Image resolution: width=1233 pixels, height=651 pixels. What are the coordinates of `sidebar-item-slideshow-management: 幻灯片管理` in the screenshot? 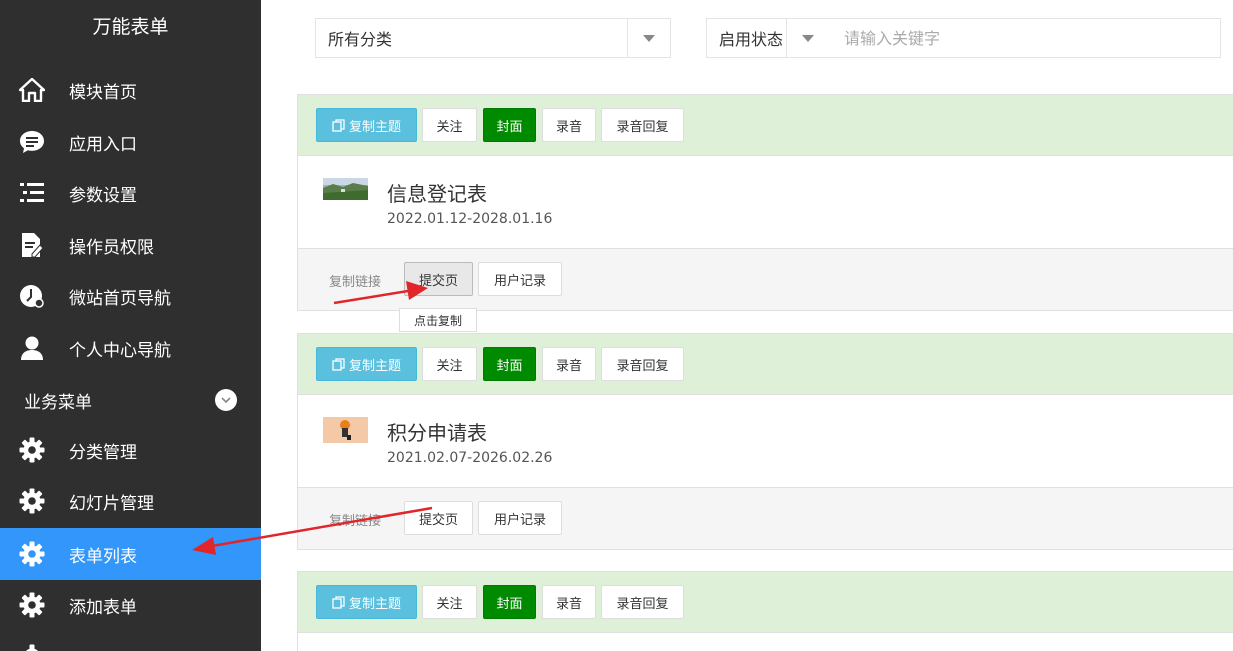 It's located at (130, 501).